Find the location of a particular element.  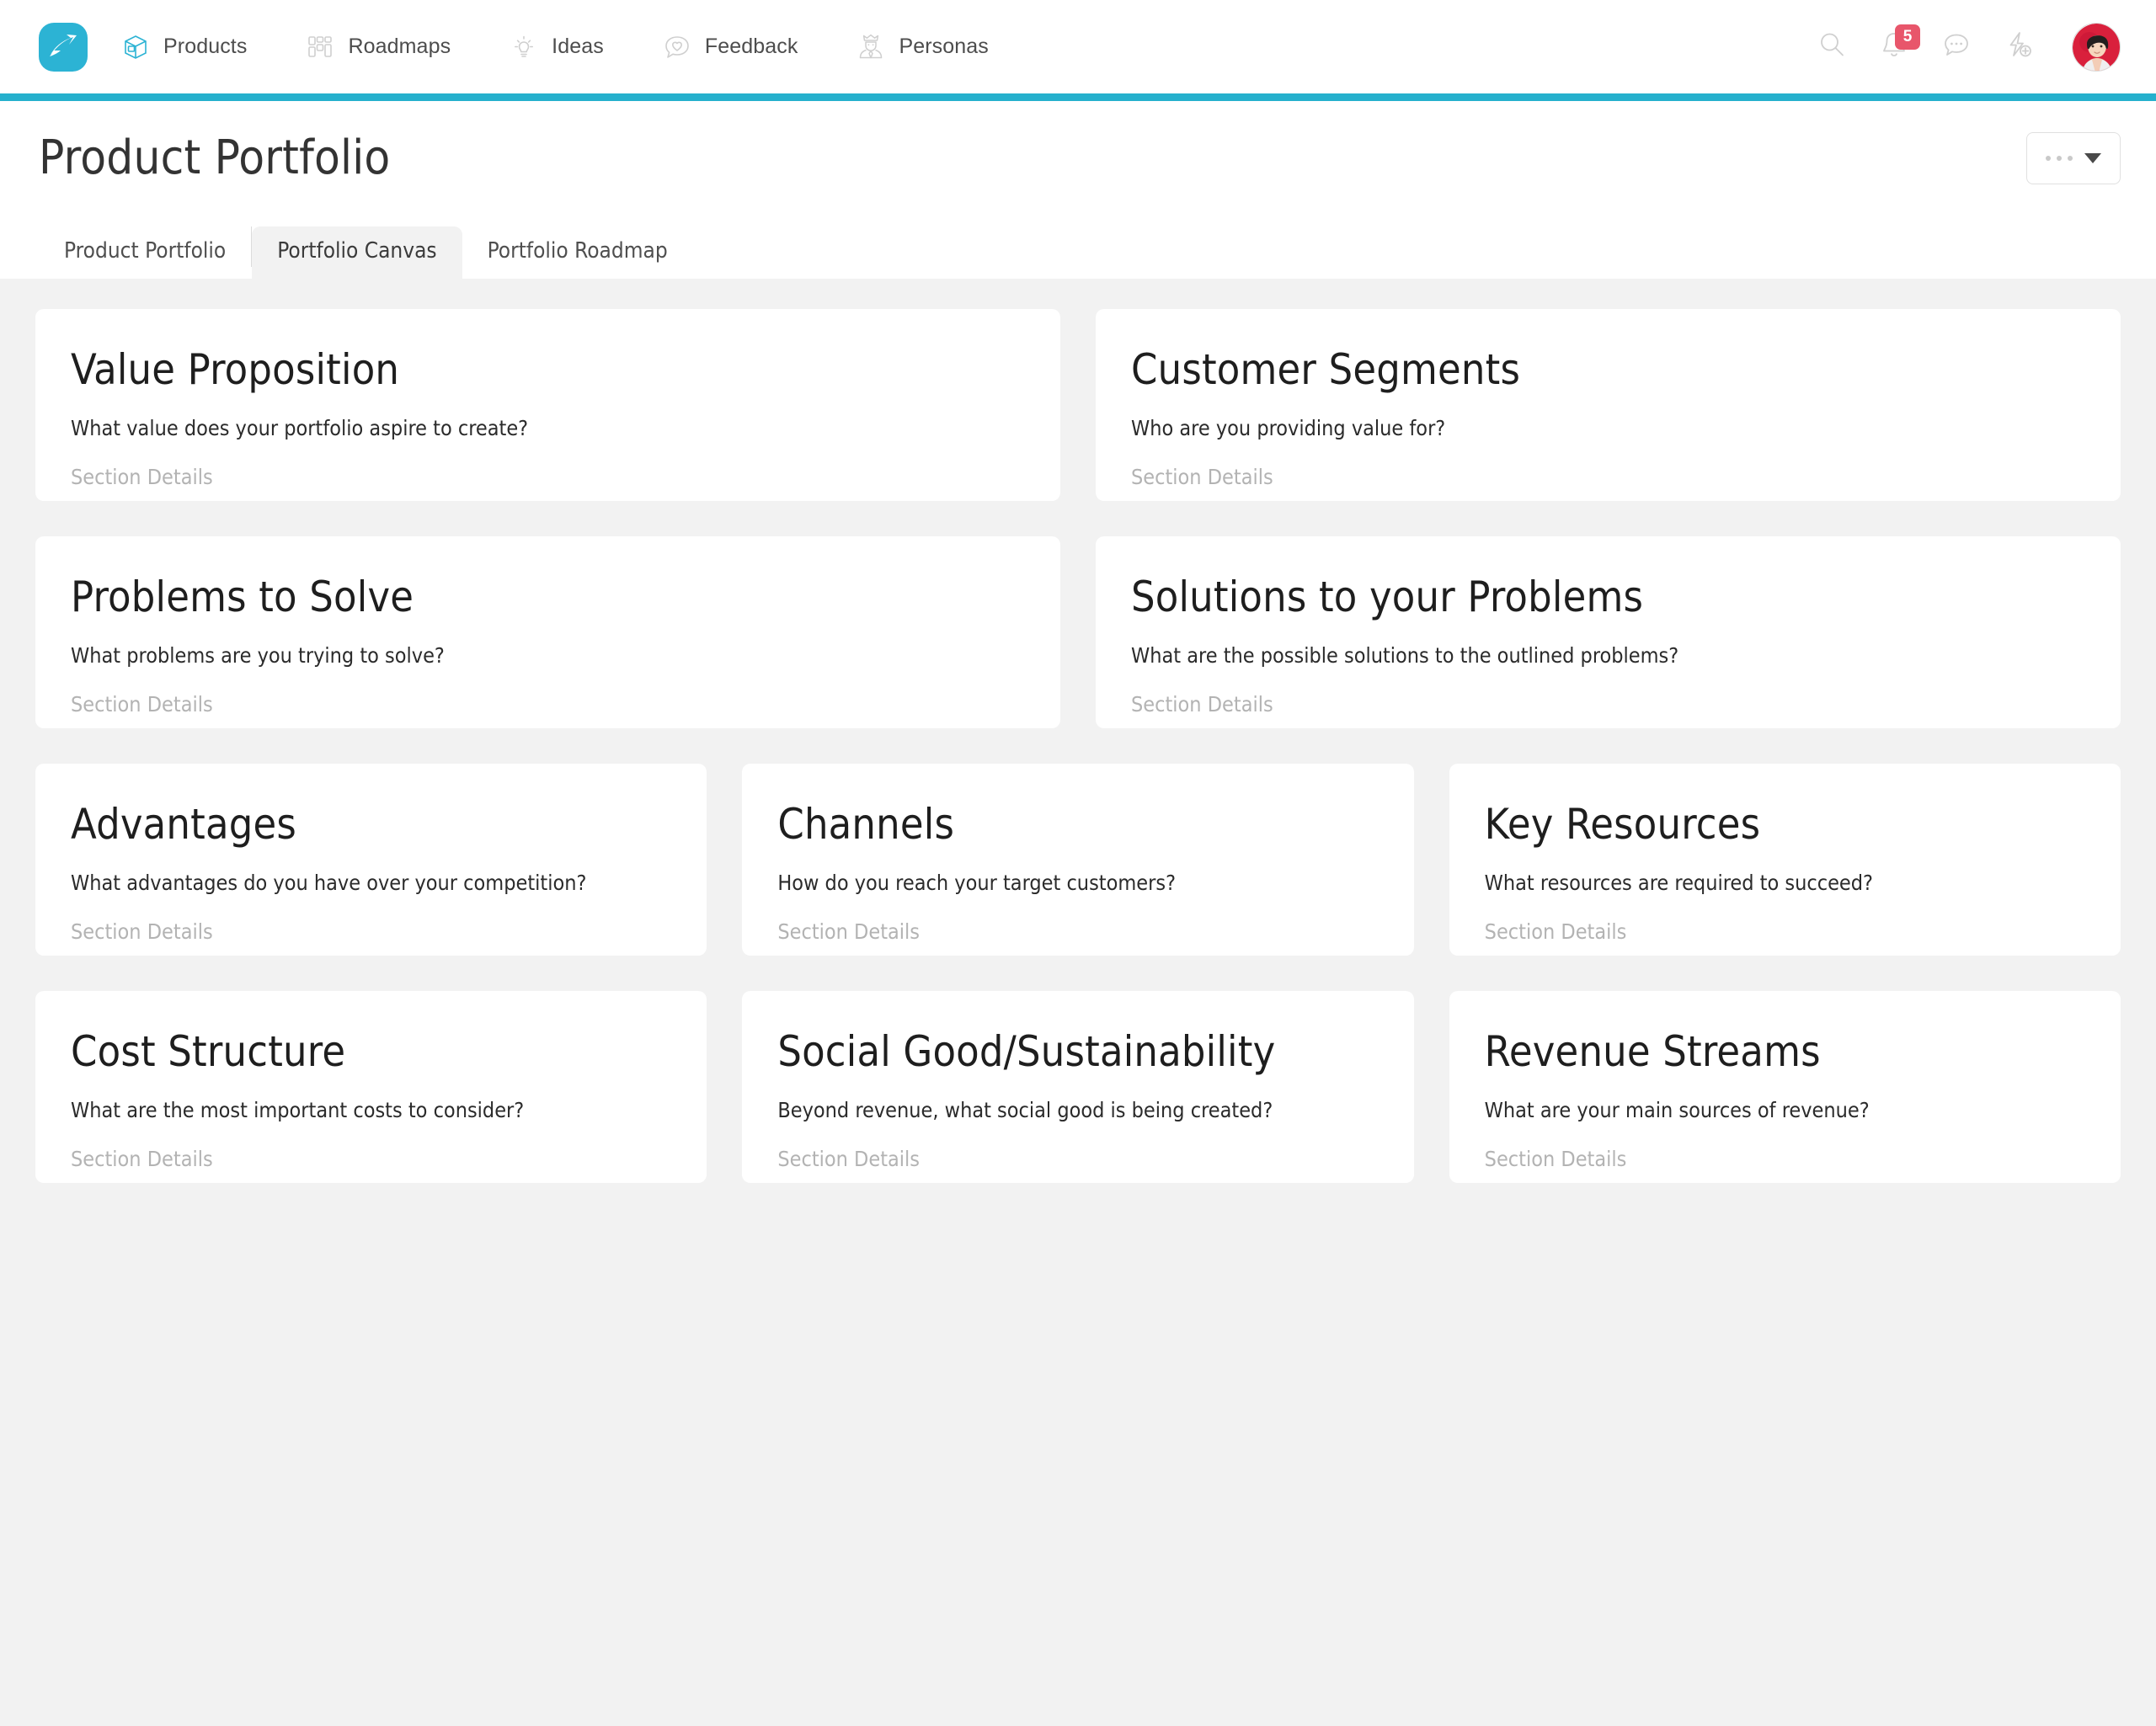

card-question: What are your main sources of revenue? is located at coordinates (1677, 1109).